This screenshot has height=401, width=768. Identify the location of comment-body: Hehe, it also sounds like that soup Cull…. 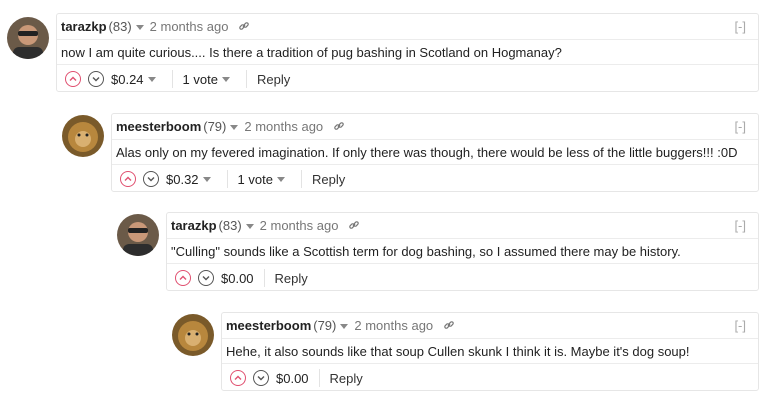
(490, 351).